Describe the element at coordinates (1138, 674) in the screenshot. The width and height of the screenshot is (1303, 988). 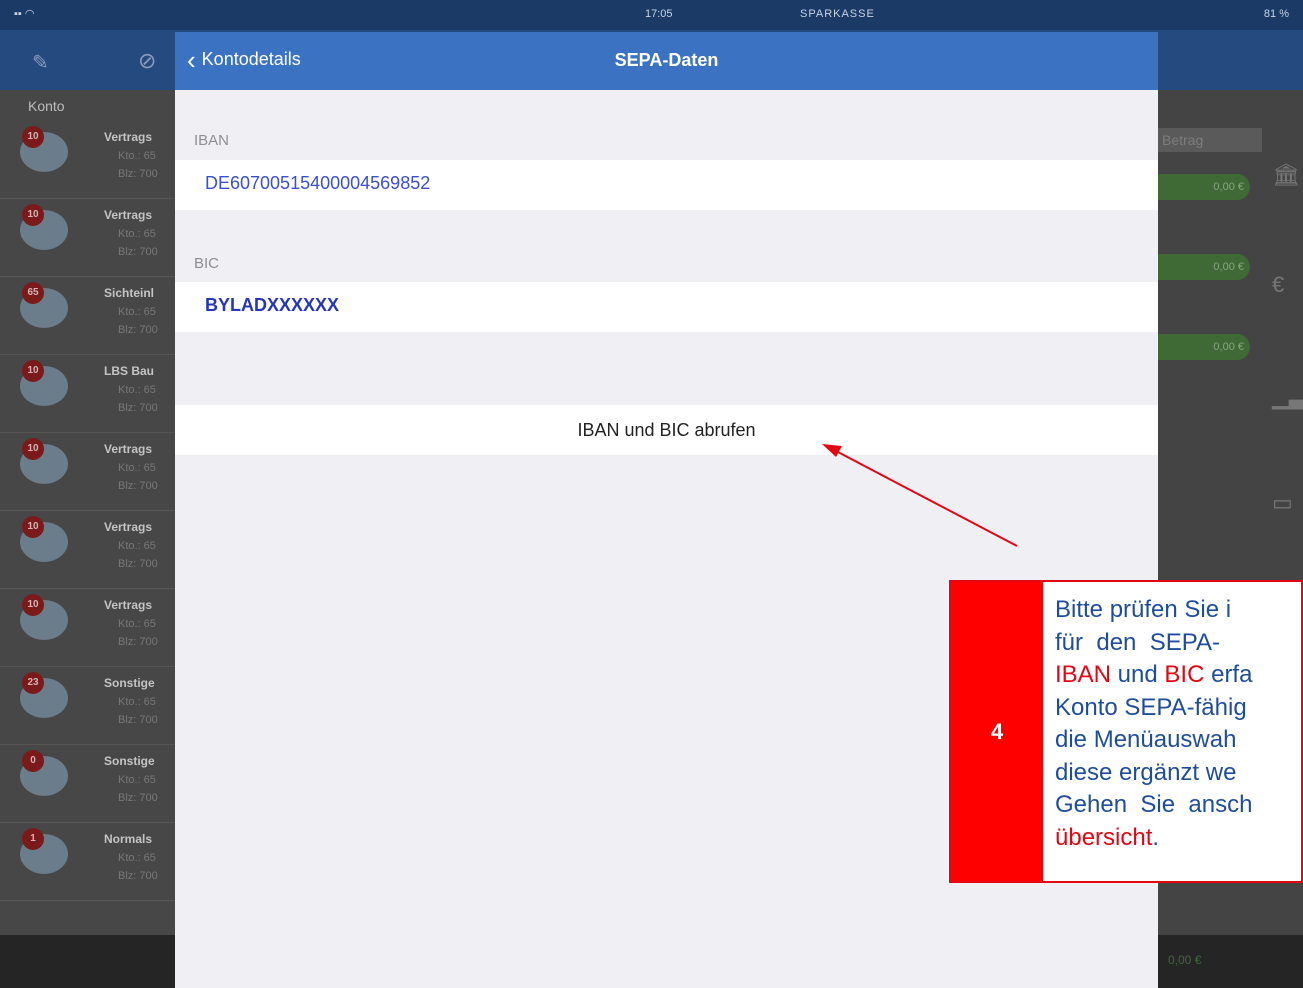
I see `callout-fragment: und` at that location.